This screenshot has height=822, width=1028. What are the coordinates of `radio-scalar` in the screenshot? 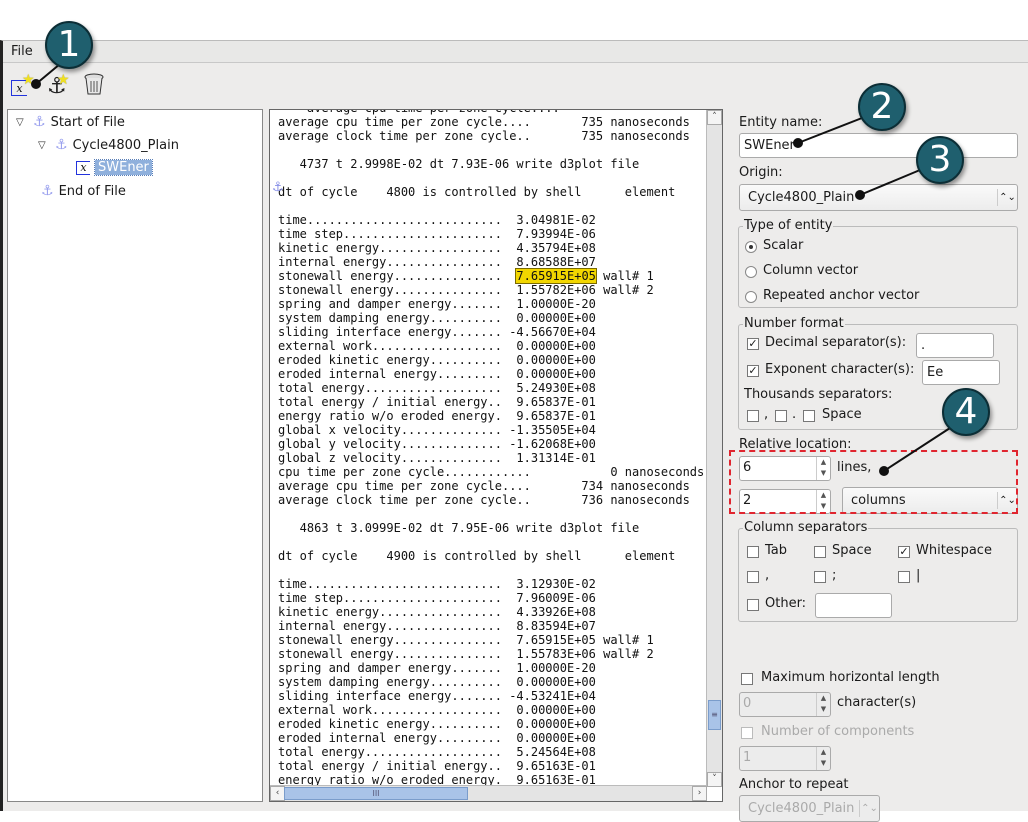 It's located at (751, 247).